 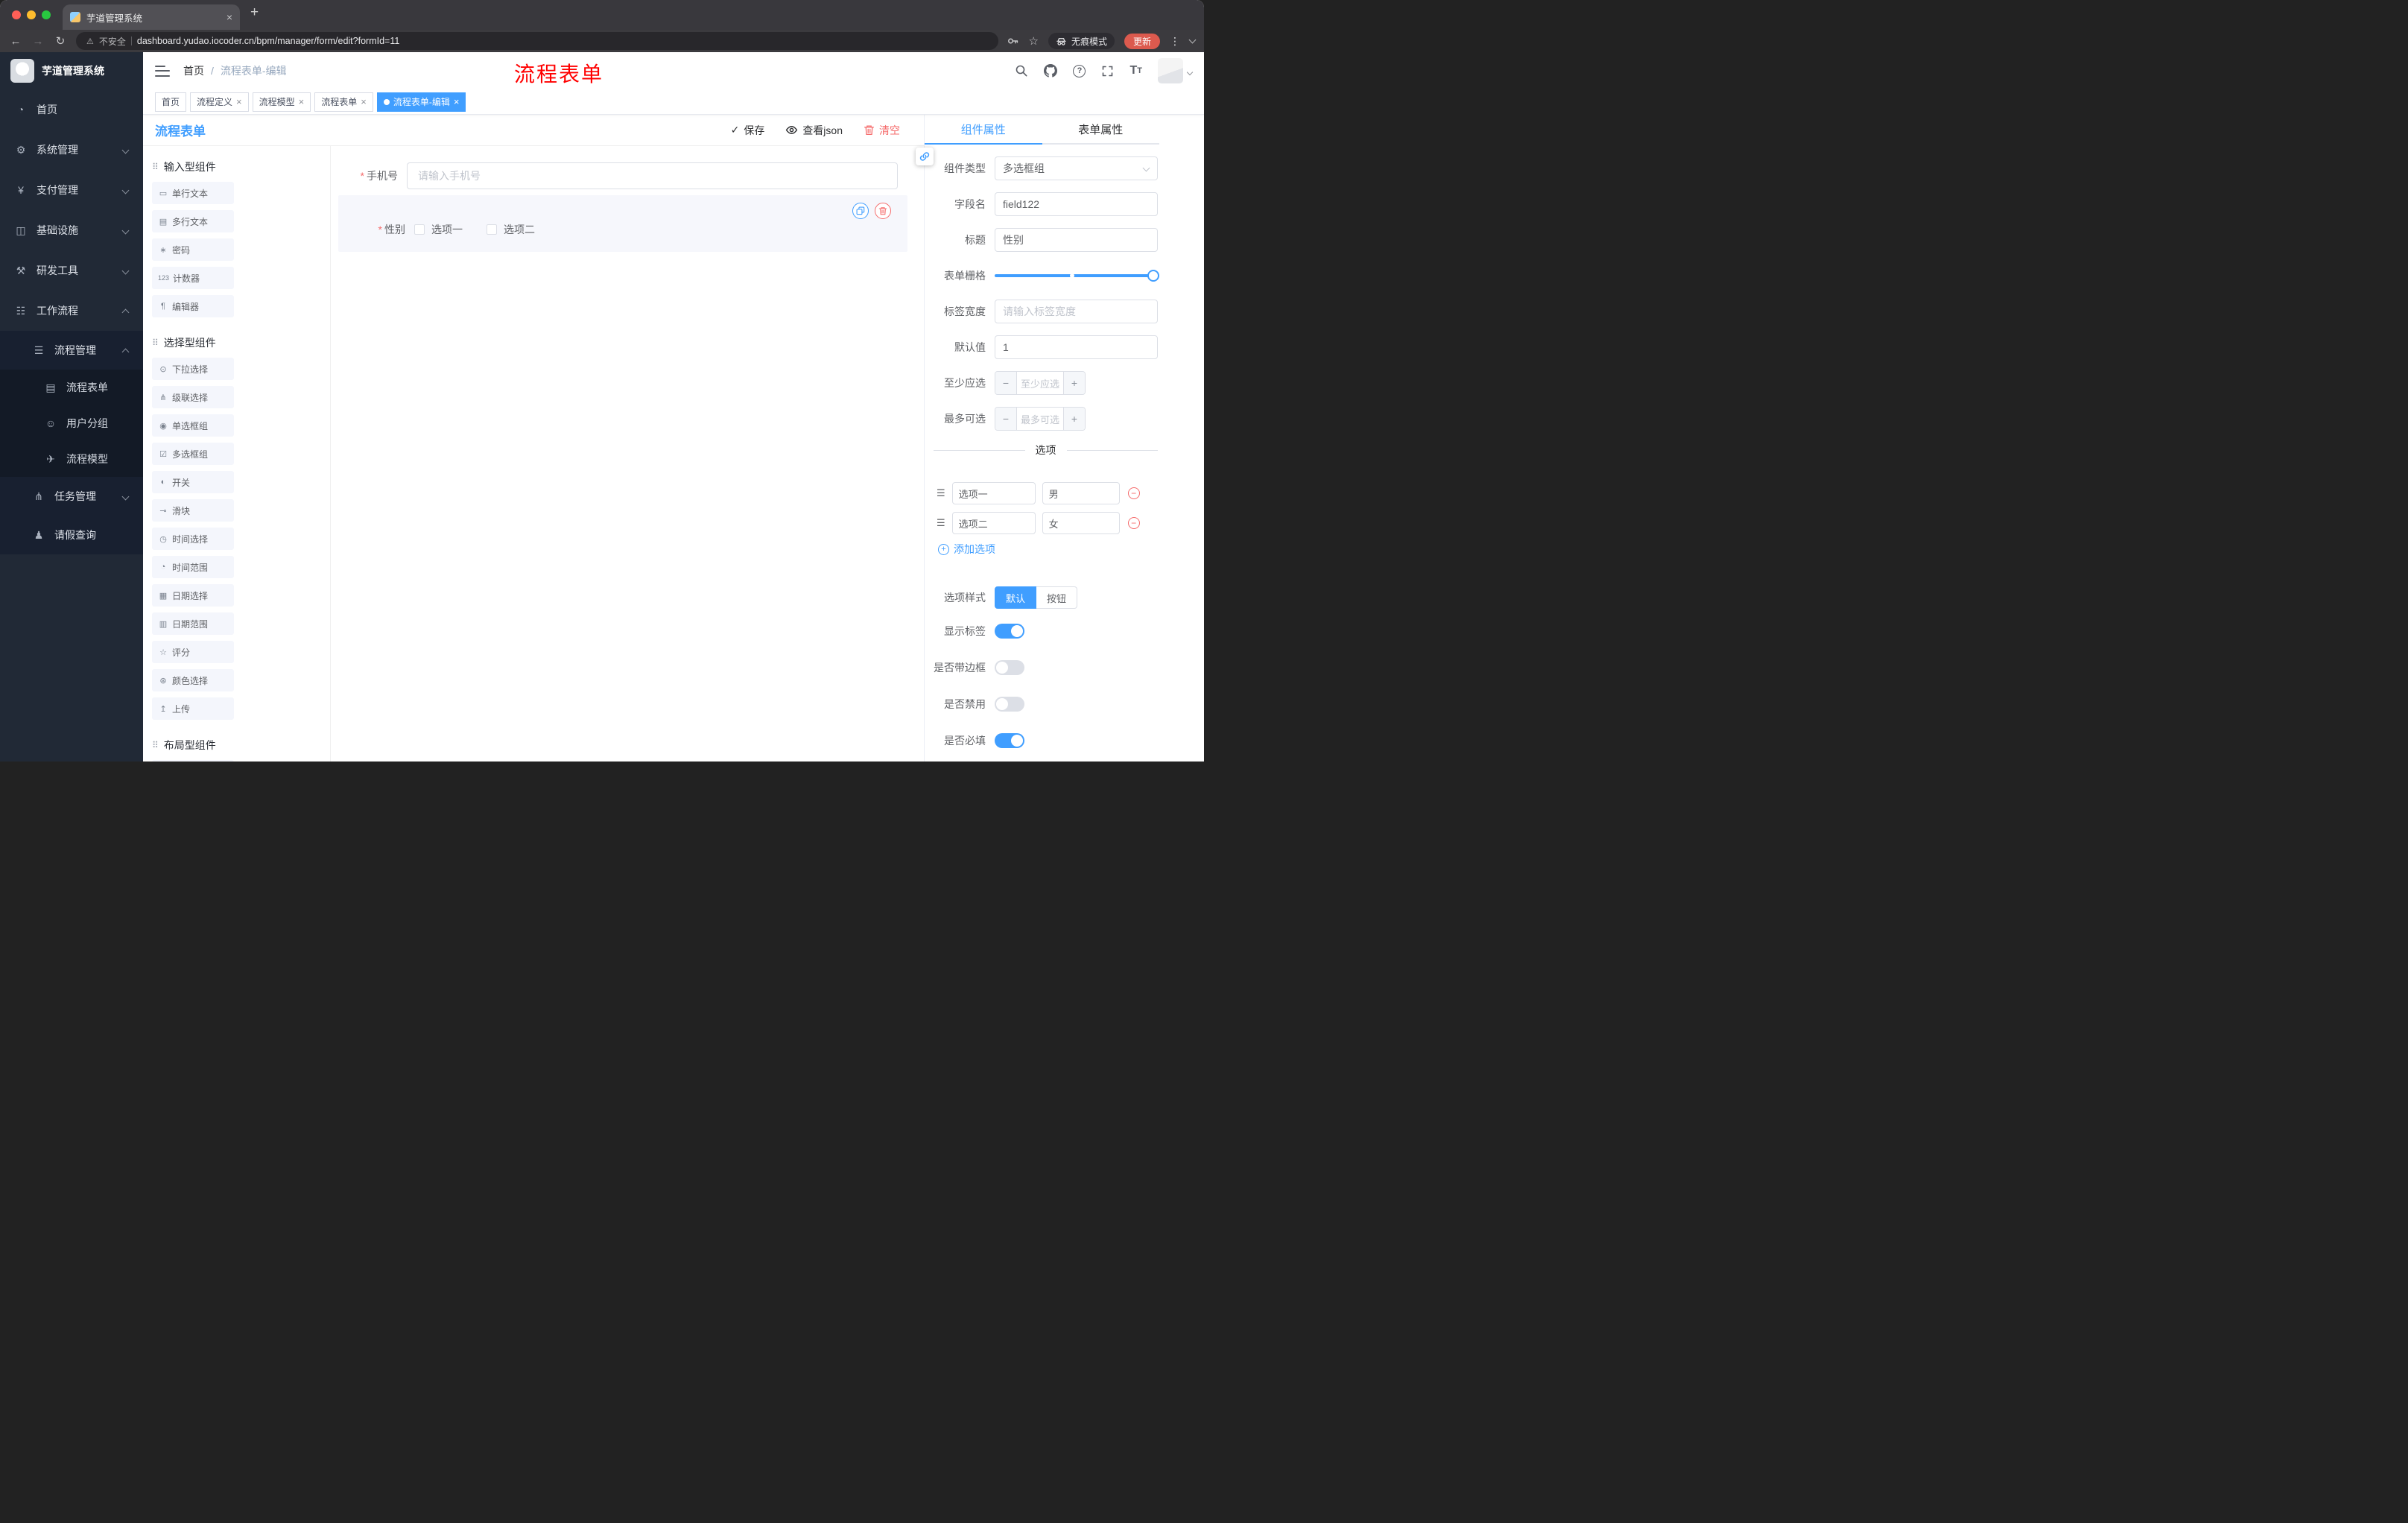 What do you see at coordinates (925, 157) in the screenshot?
I see `link-icon` at bounding box center [925, 157].